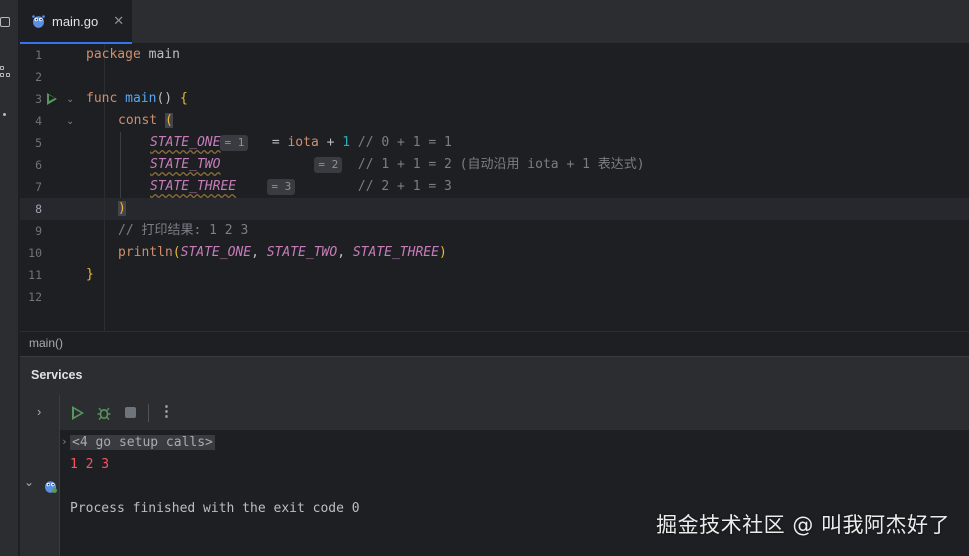 The height and width of the screenshot is (556, 969). What do you see at coordinates (29, 482) in the screenshot?
I see `collapse-chevron-icon: ⌄` at bounding box center [29, 482].